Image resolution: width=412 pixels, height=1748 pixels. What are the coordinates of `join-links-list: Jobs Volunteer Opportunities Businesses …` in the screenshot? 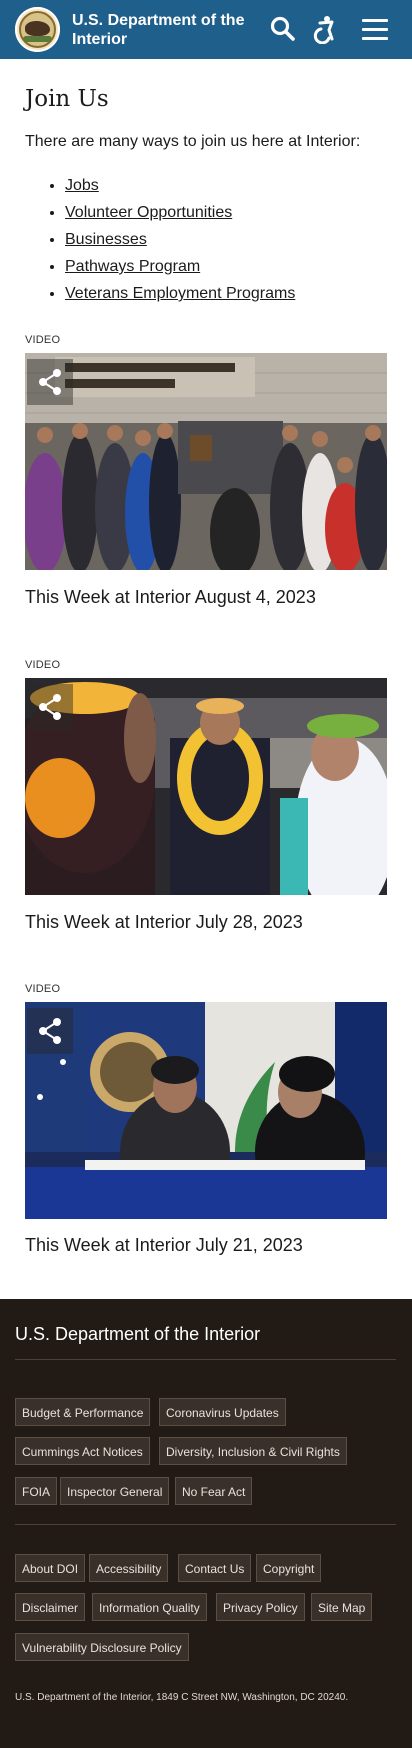 It's located at (160, 239).